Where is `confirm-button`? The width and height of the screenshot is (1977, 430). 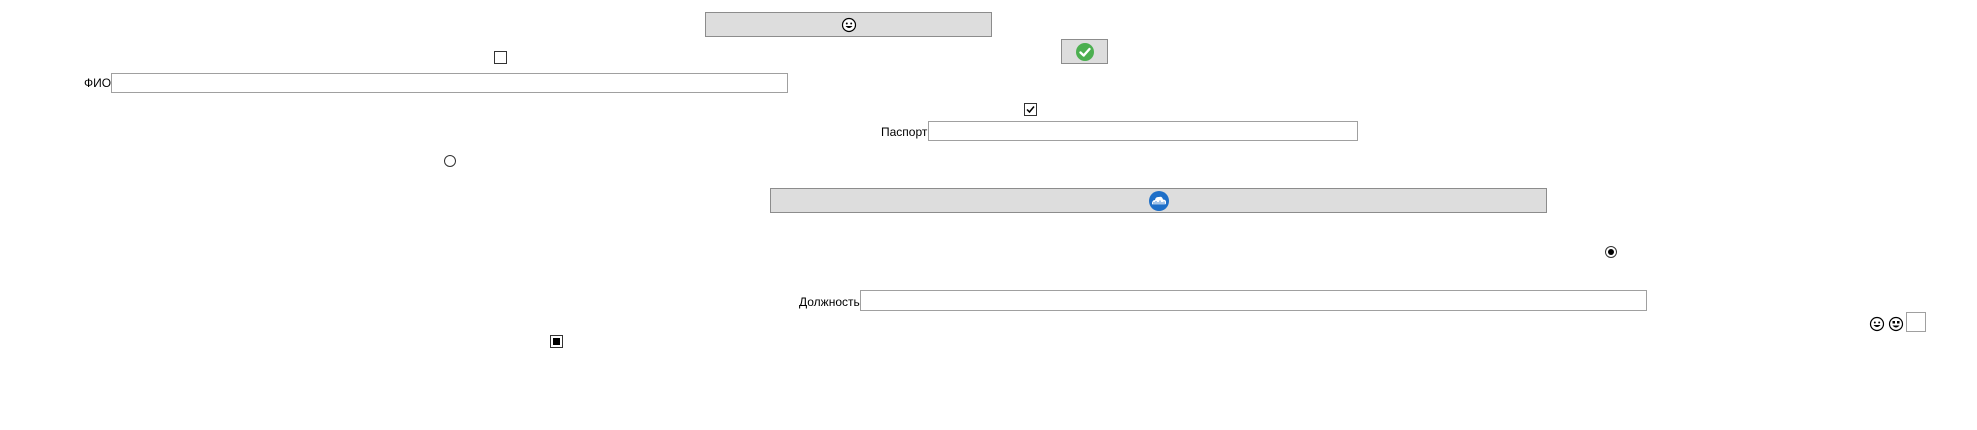
confirm-button is located at coordinates (1084, 51).